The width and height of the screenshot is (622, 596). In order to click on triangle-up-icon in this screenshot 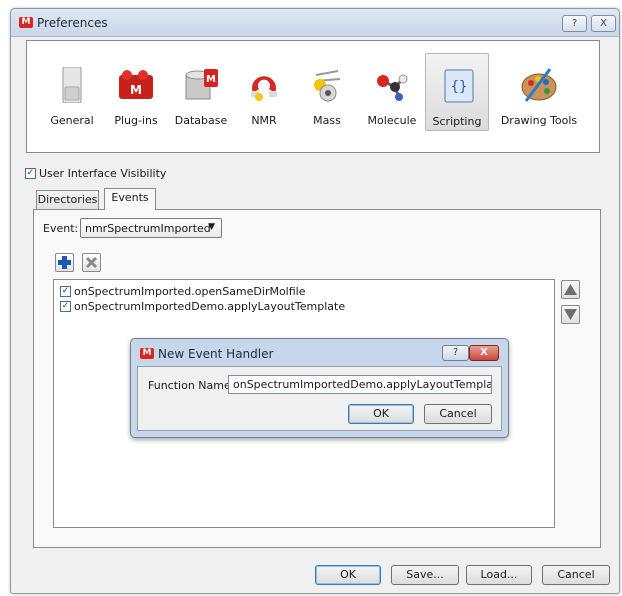, I will do `click(570, 289)`.